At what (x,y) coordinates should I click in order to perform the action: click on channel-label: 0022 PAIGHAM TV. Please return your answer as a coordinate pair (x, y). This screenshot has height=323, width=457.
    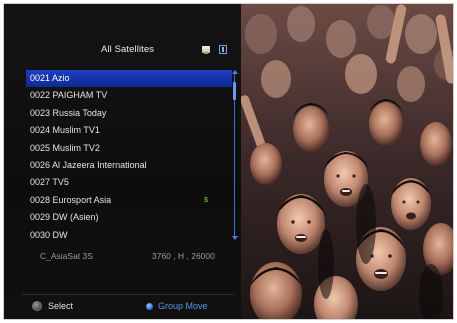
    Looking at the image, I should click on (68, 95).